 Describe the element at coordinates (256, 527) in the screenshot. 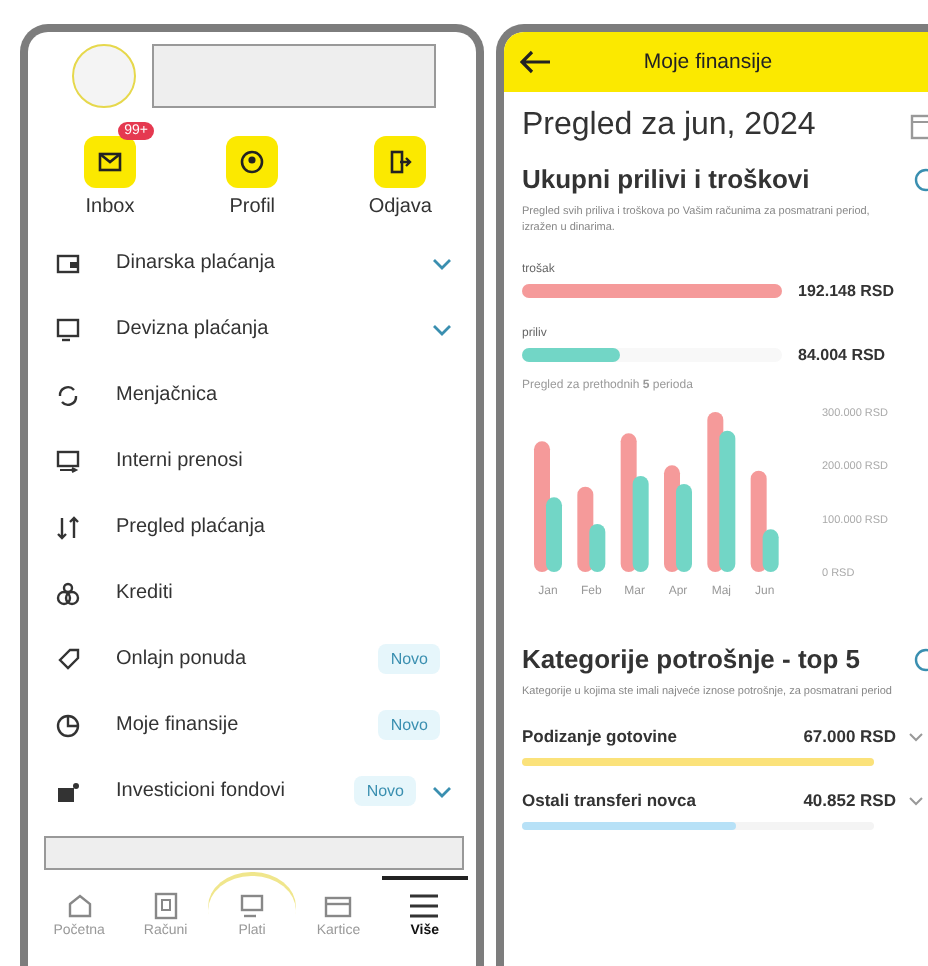

I see `menu-item: Pregled plaćanja` at that location.